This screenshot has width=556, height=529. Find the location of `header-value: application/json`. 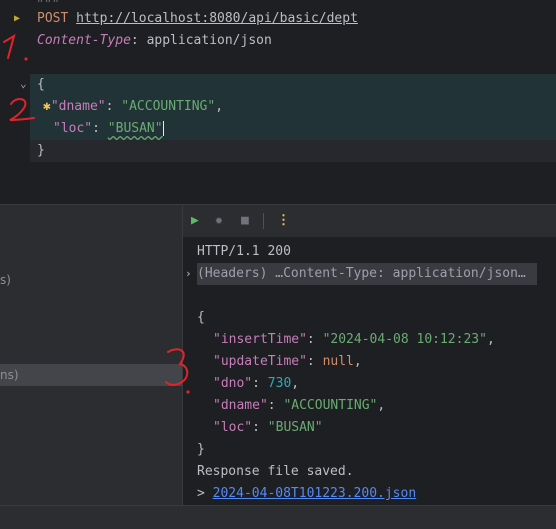

header-value: application/json is located at coordinates (209, 40).